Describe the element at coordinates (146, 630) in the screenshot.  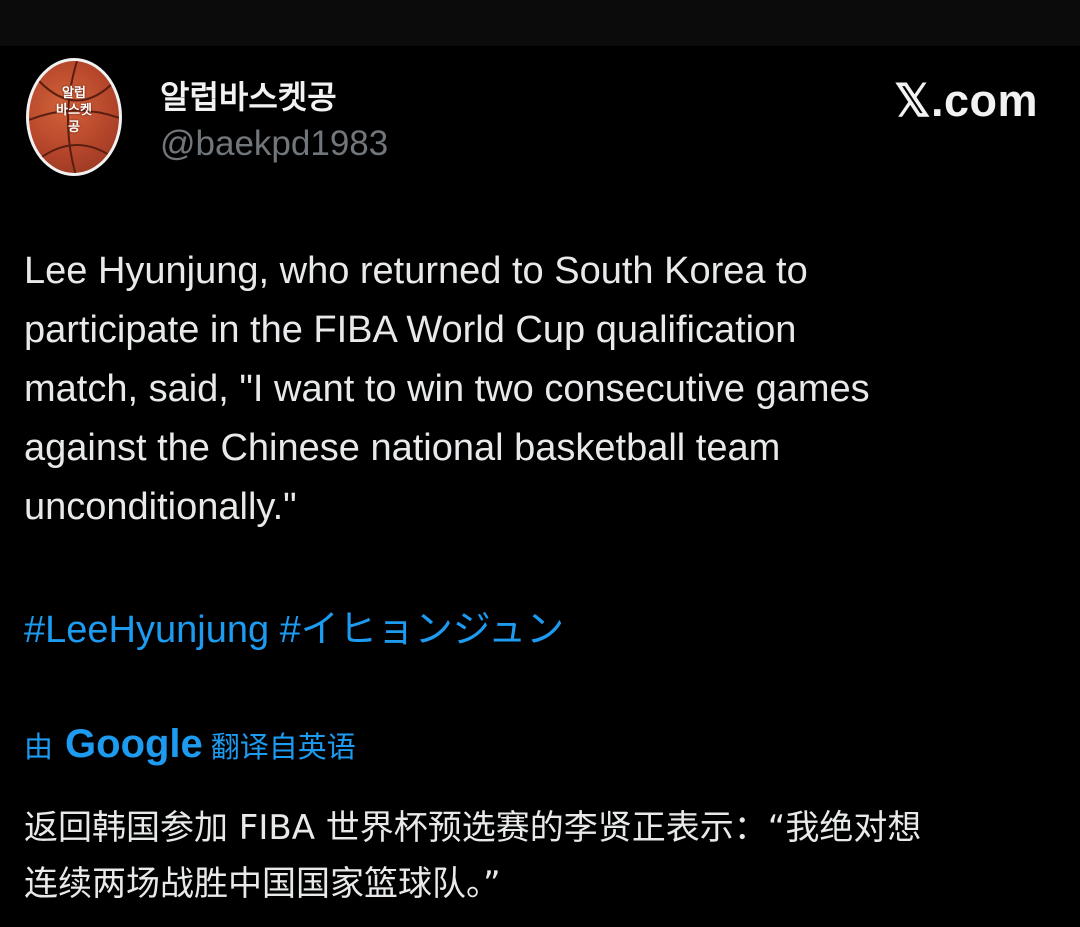
I see `hashtag-link: #LeeHyunjung` at that location.